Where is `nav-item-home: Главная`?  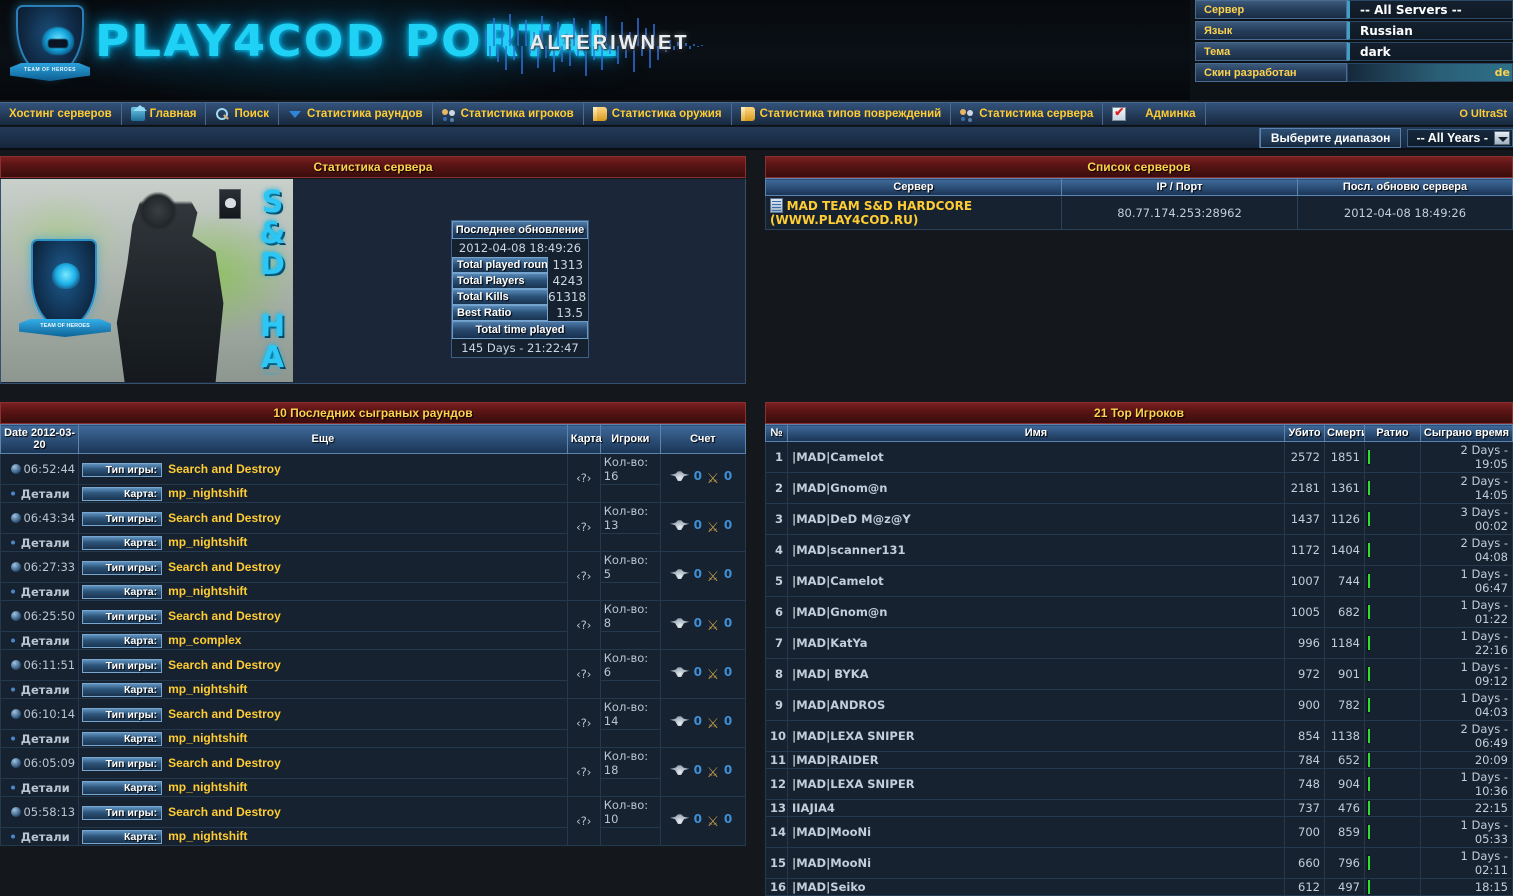
nav-item-home: Главная is located at coordinates (164, 114).